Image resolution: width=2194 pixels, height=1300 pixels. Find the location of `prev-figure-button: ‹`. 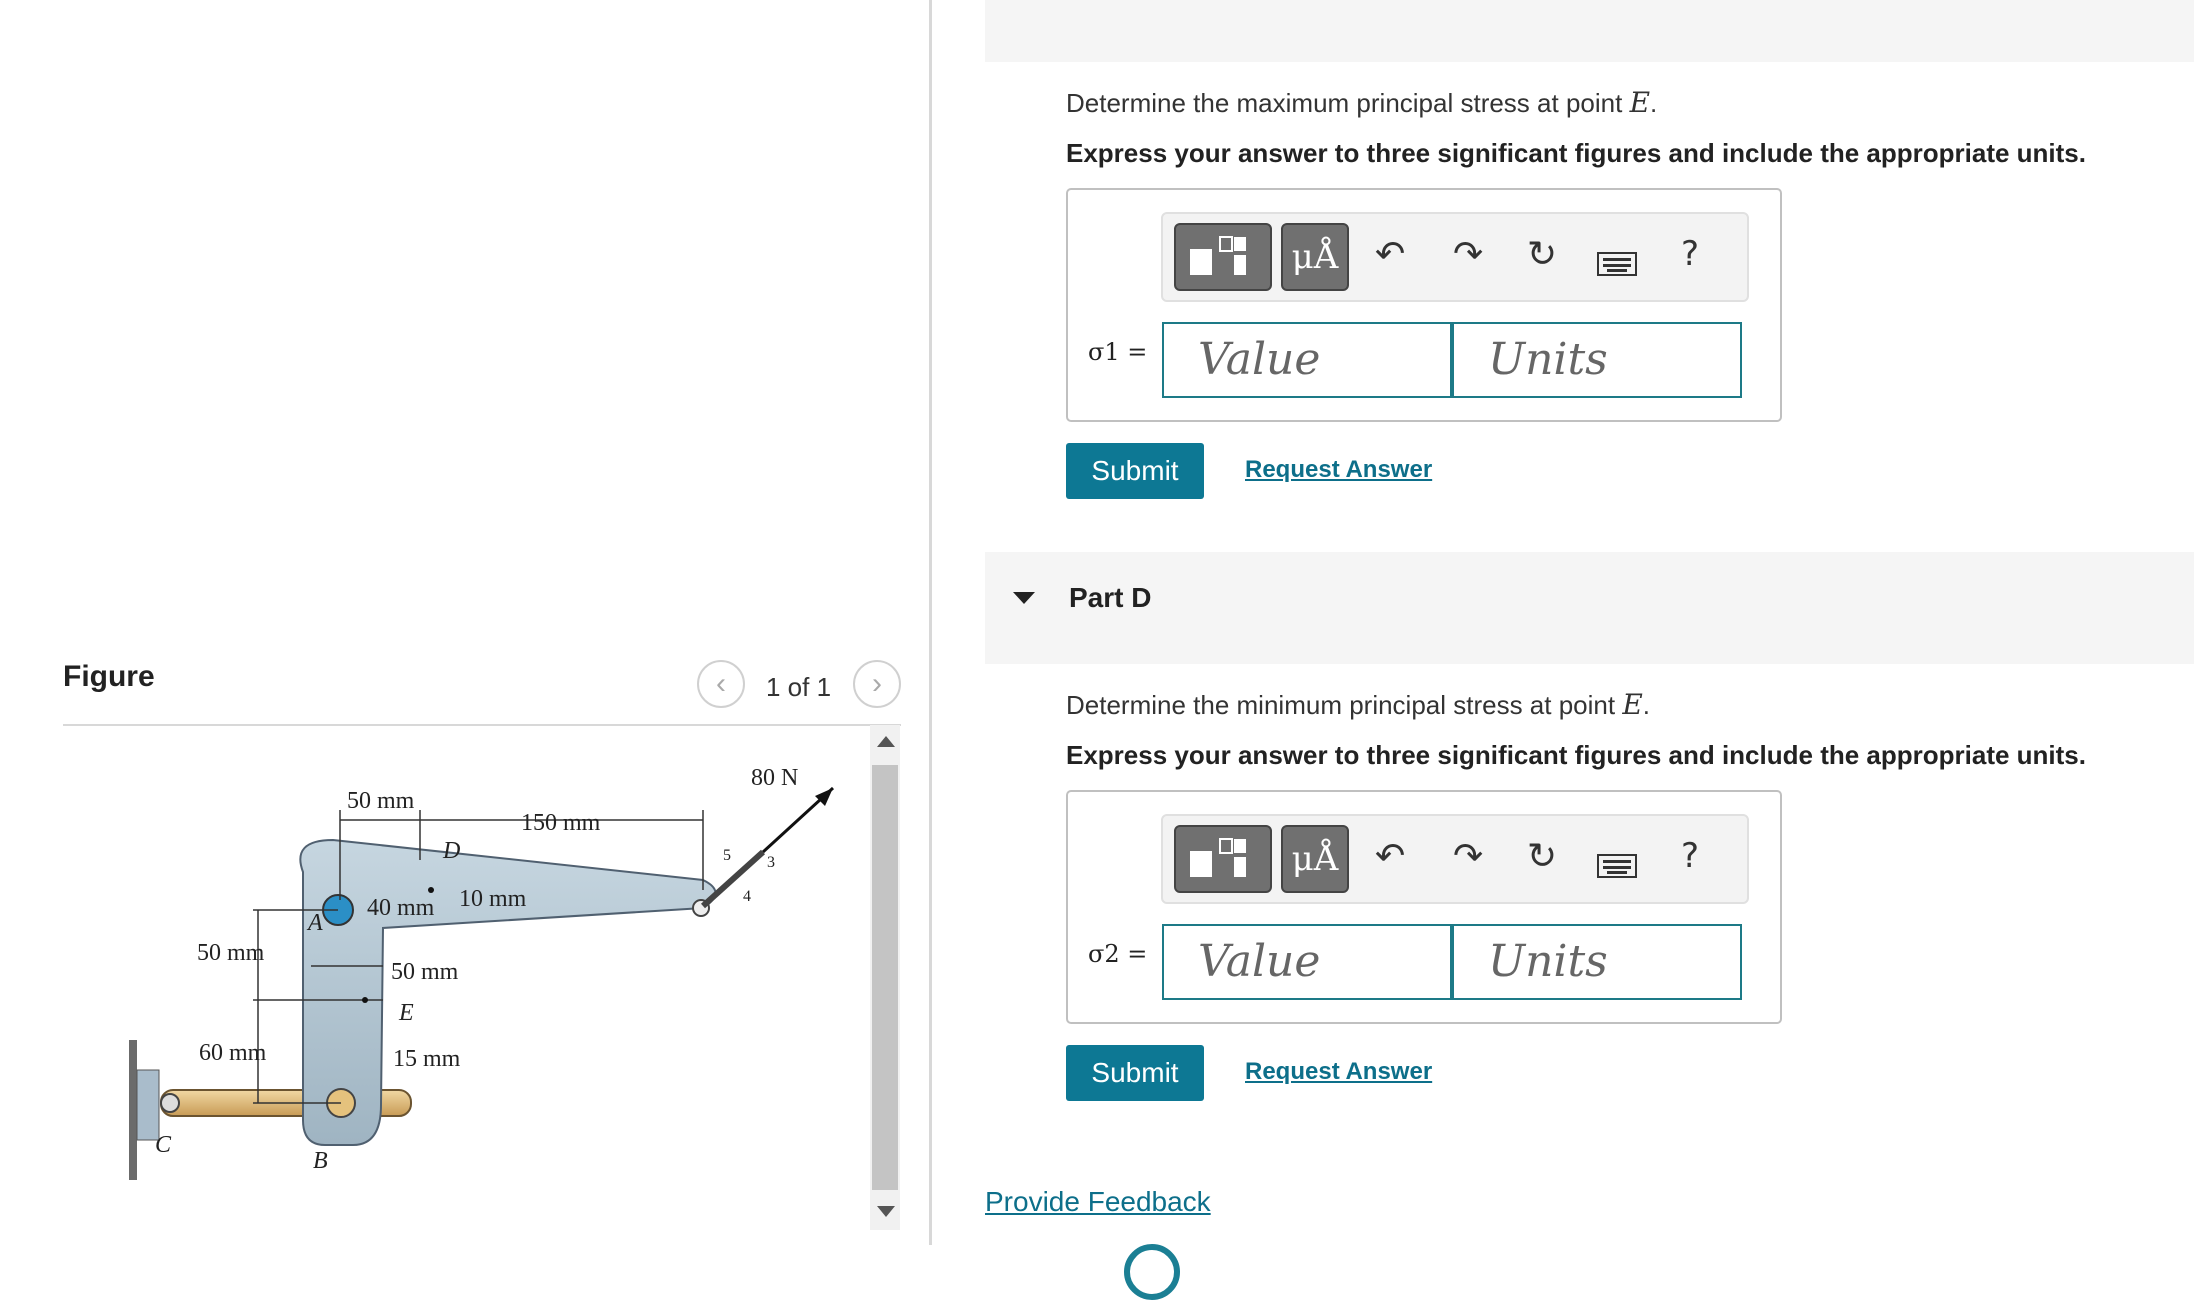

prev-figure-button: ‹ is located at coordinates (721, 684).